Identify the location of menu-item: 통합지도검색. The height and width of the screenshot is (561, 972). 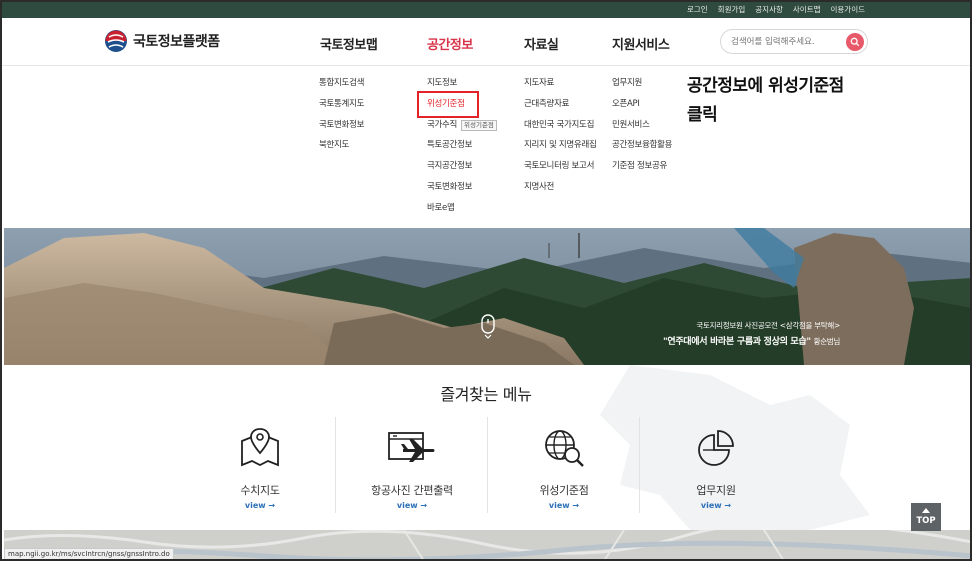
(341, 86).